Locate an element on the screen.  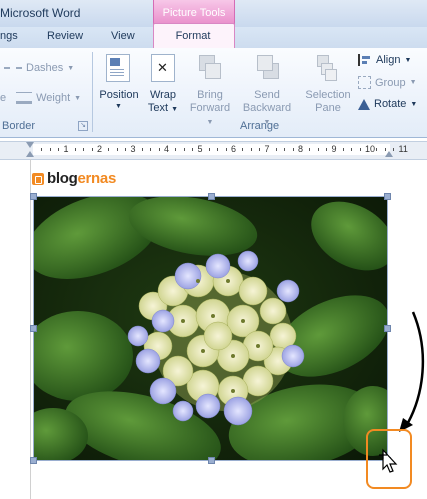
resize-handle-right is located at coordinates (387, 328).